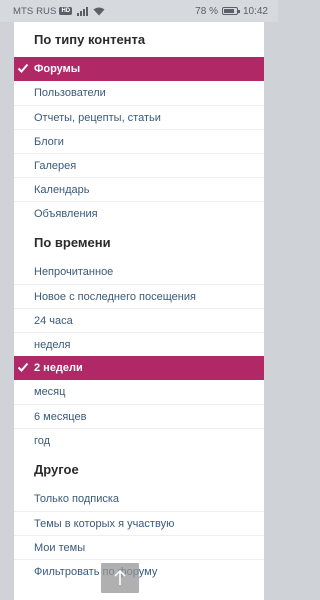  What do you see at coordinates (60, 547) in the screenshot?
I see `filter-item-label: Мои темы` at bounding box center [60, 547].